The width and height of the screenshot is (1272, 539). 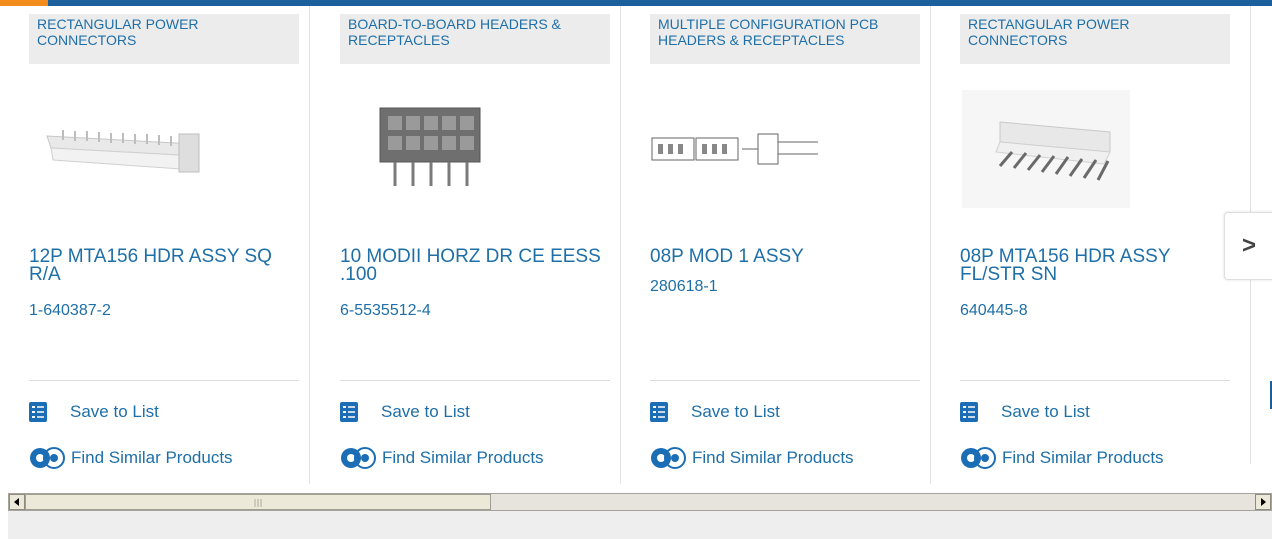 I want to click on grip-icon, so click(x=258, y=503).